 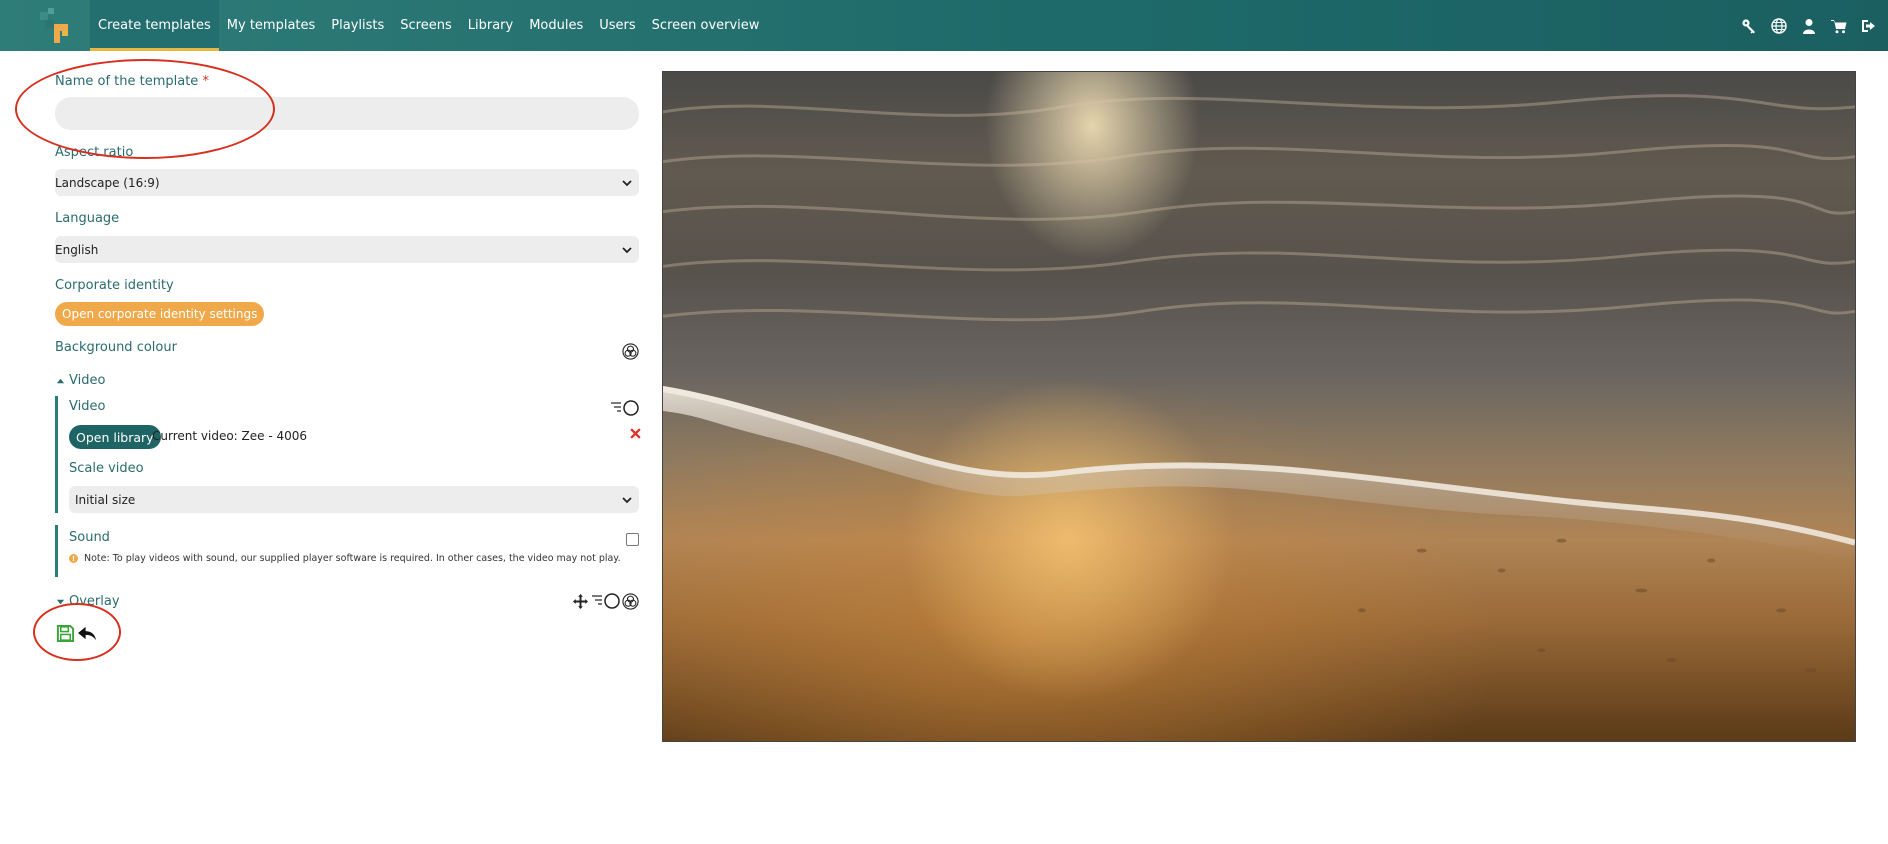 What do you see at coordinates (94, 152) in the screenshot?
I see `aspect-ratio-label: Aspect ratio` at bounding box center [94, 152].